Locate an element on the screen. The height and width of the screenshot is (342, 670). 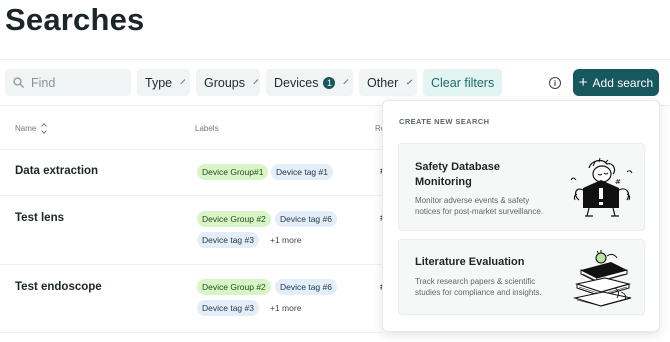
alert-figure-illustration: # is located at coordinates (601, 187).